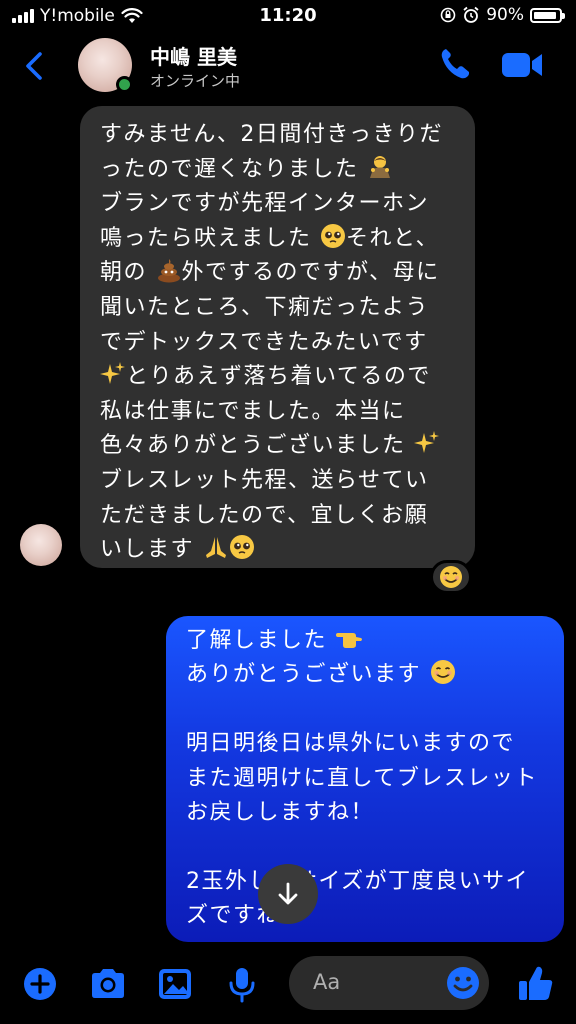 This screenshot has height=1024, width=576. Describe the element at coordinates (215, 548) in the screenshot. I see `folded-hands-emoji-icon` at that location.